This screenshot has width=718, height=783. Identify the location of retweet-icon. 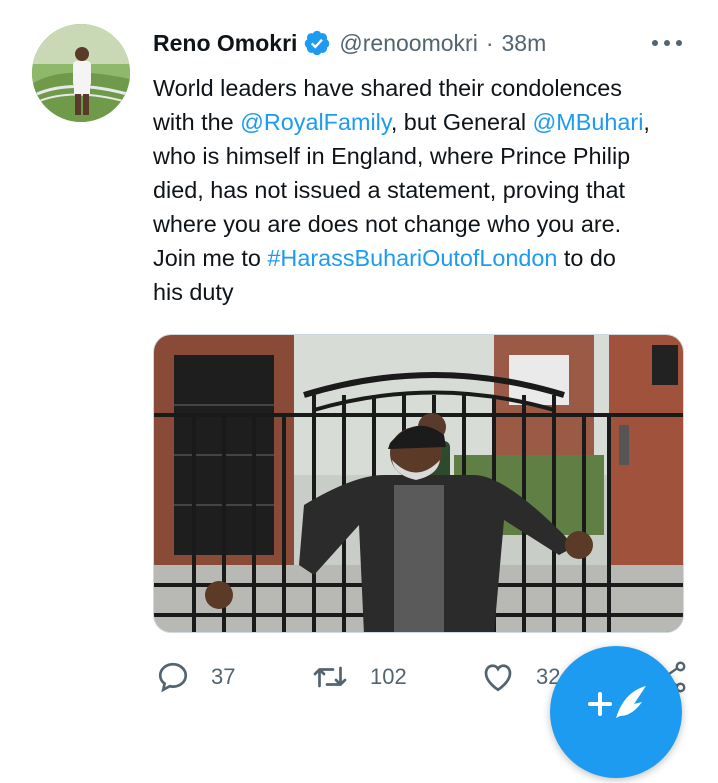
(330, 677).